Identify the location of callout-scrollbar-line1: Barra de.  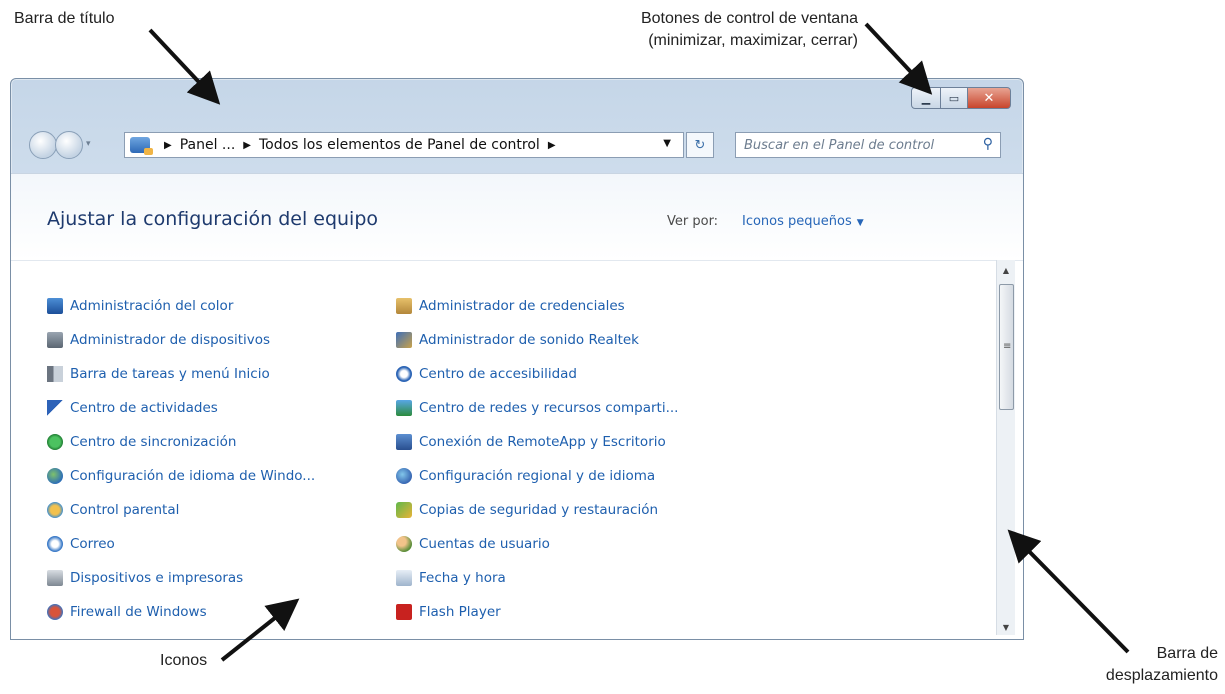
(1187, 653).